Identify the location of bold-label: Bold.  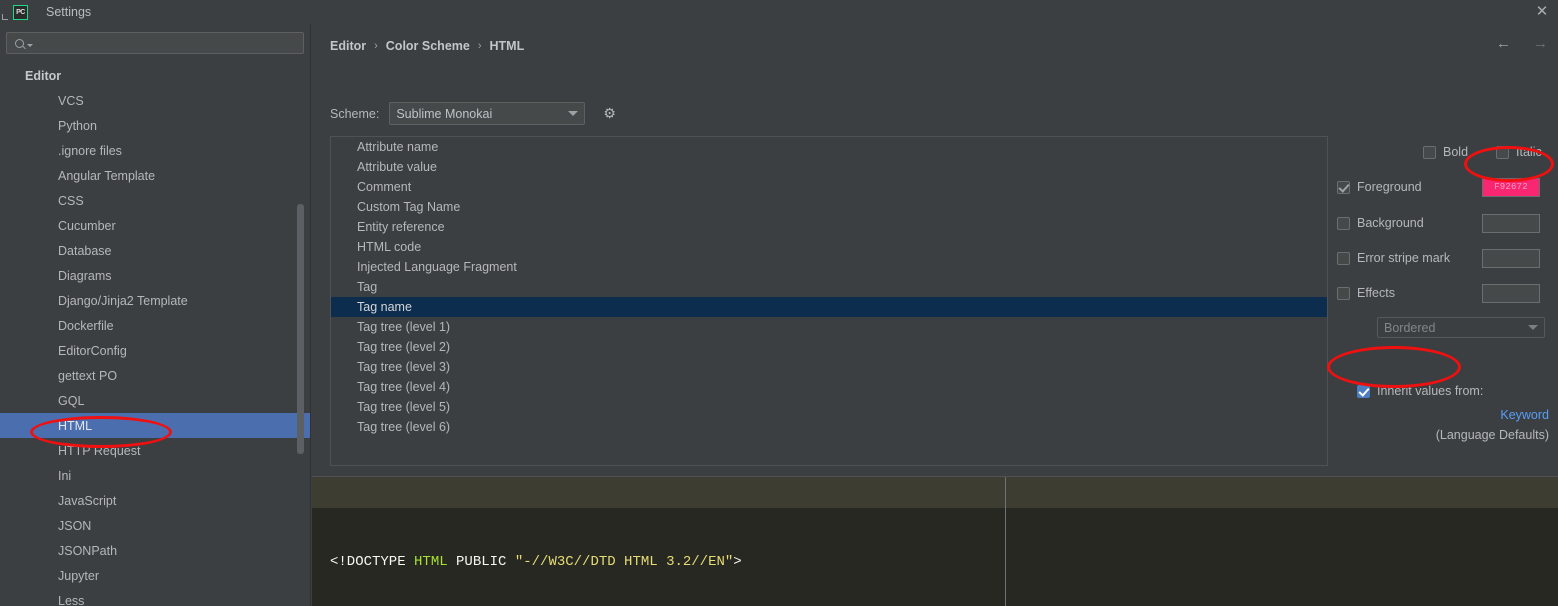
(1456, 152).